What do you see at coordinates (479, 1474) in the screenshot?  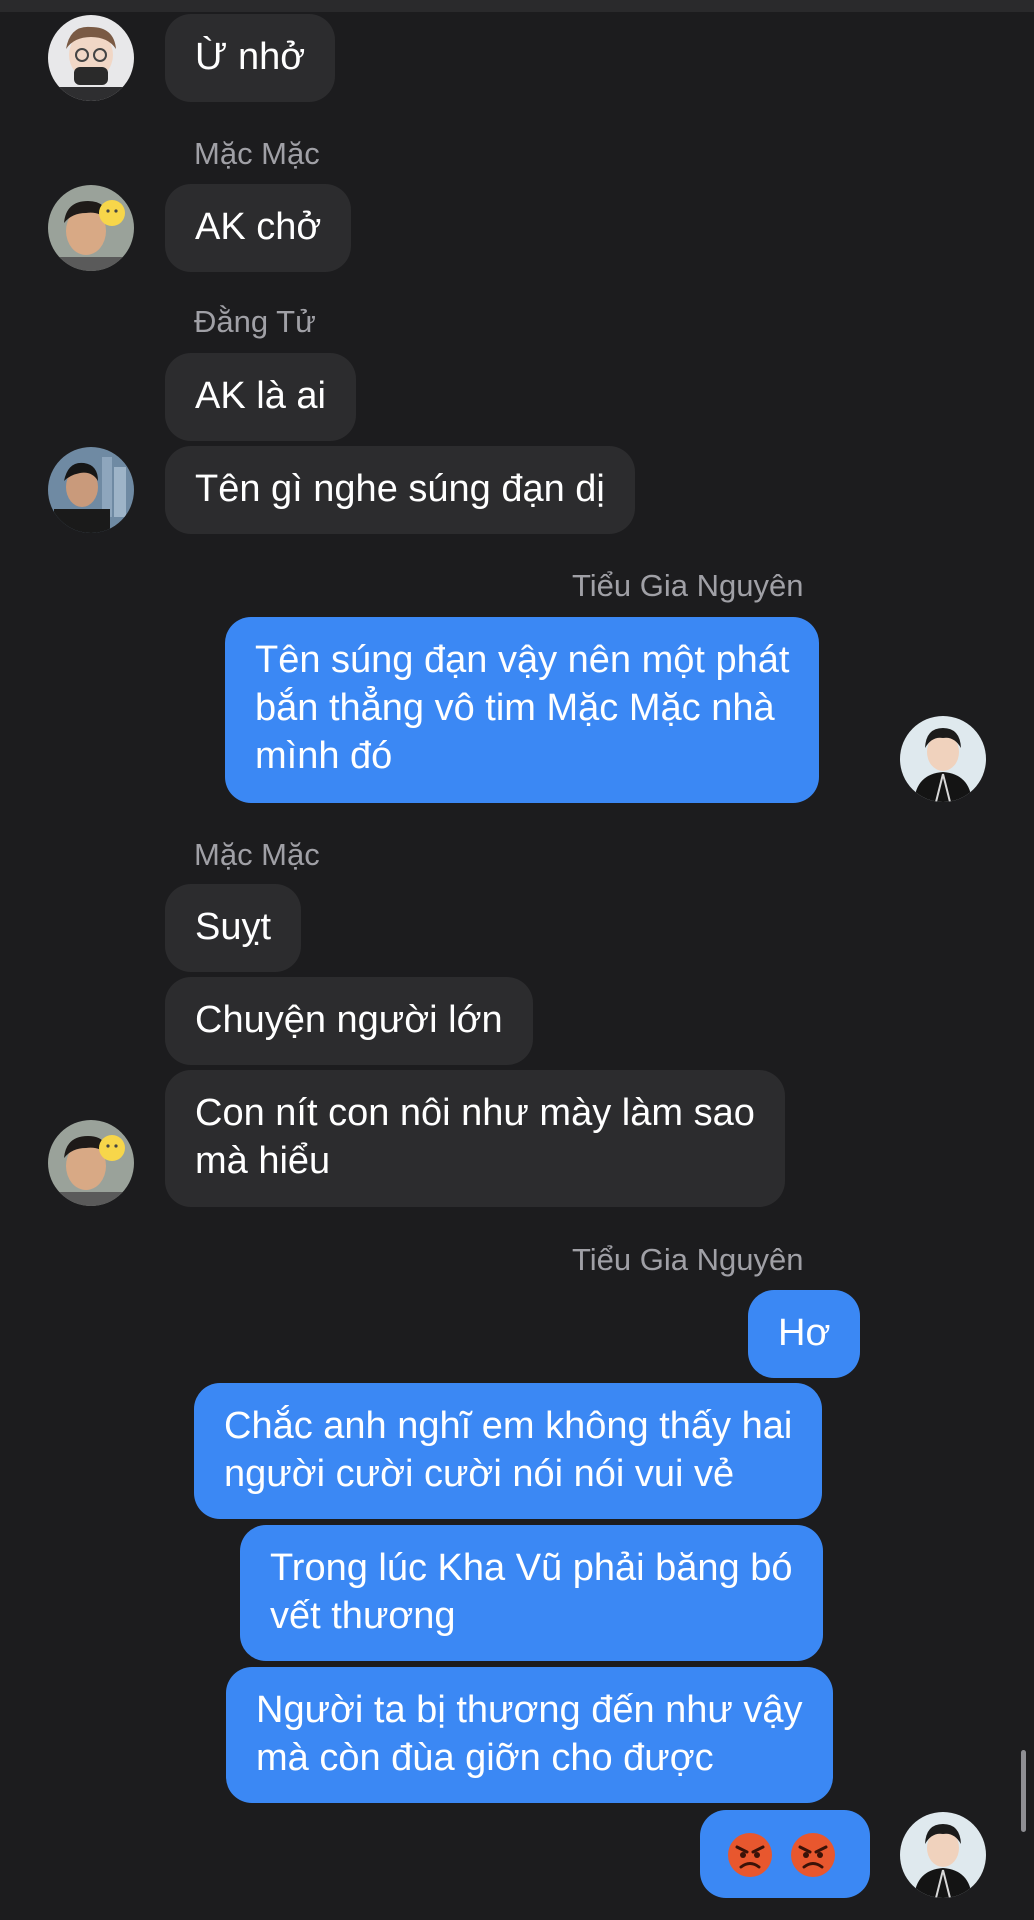 I see `message-text-line: người cười cười nói nói vui vẻ` at bounding box center [479, 1474].